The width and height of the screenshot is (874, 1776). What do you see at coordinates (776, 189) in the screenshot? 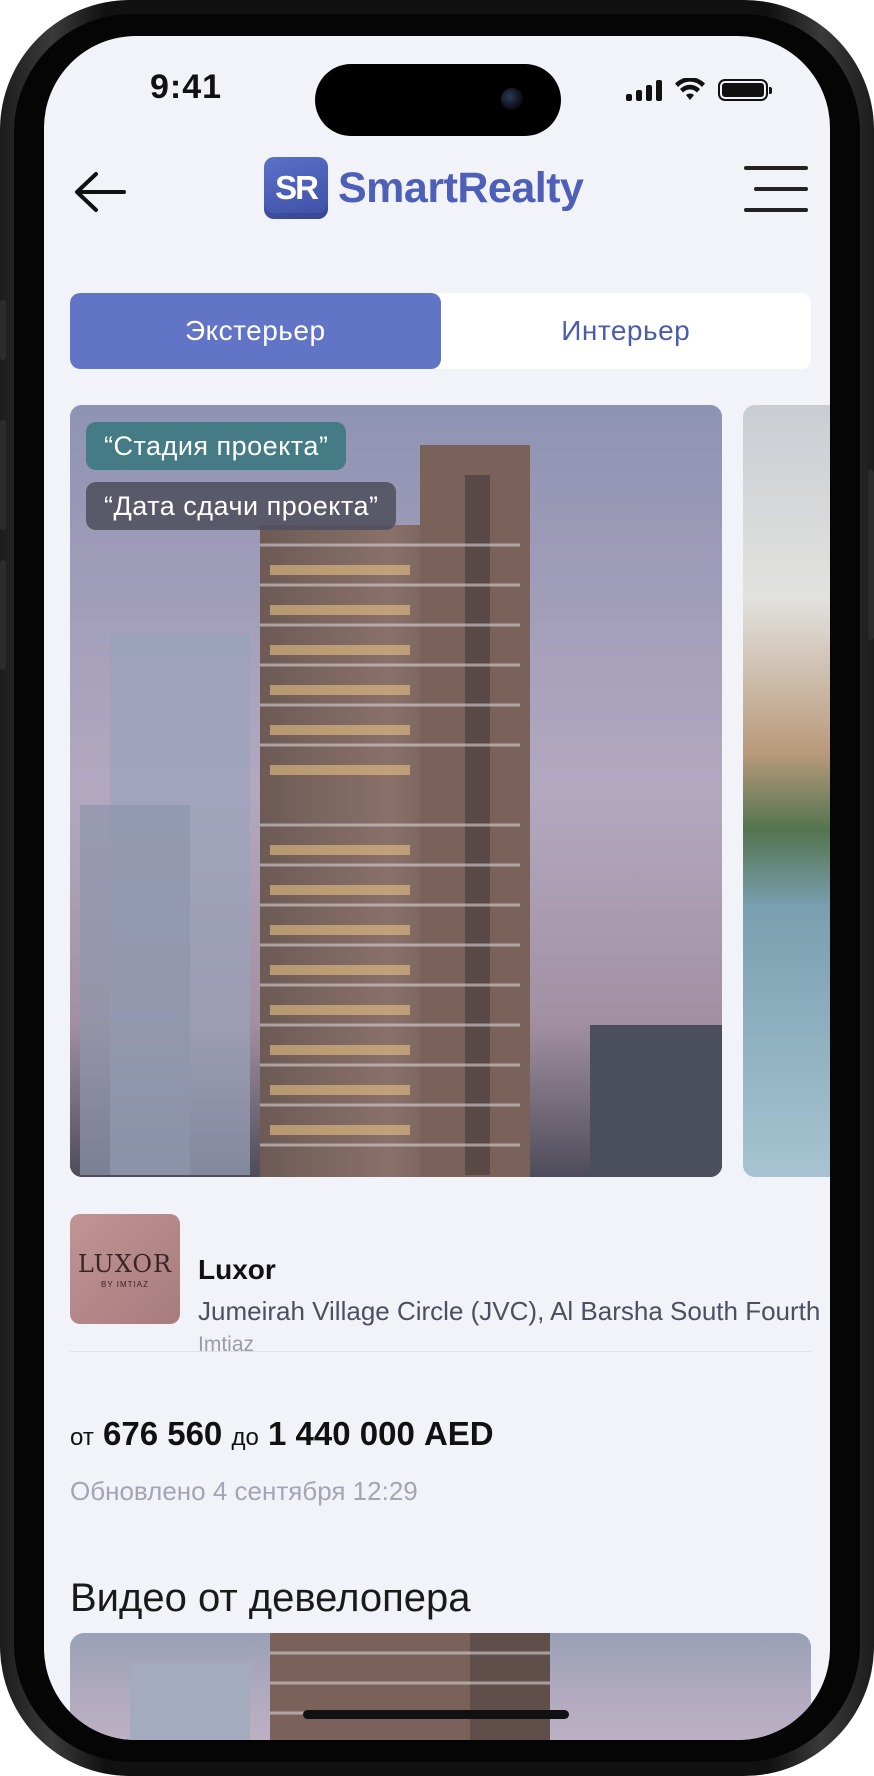
I see `menu-button` at bounding box center [776, 189].